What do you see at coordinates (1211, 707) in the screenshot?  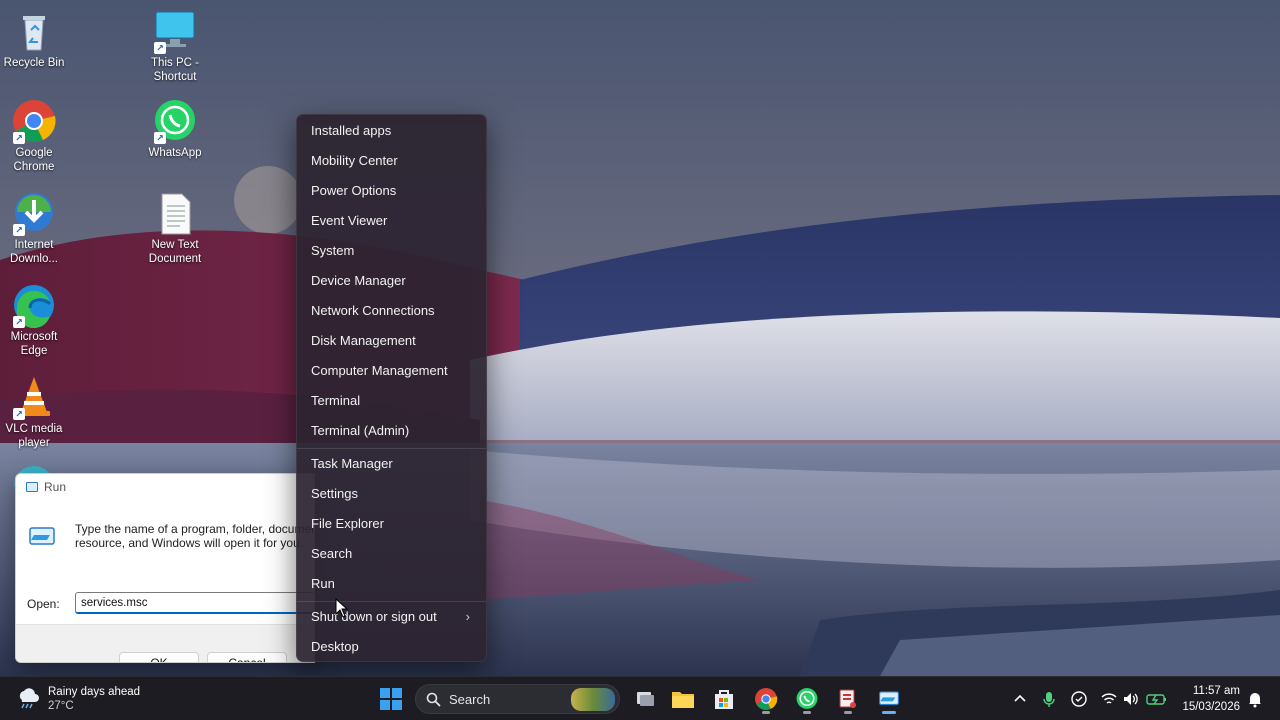 I see `clock-date: 15/03/2026` at bounding box center [1211, 707].